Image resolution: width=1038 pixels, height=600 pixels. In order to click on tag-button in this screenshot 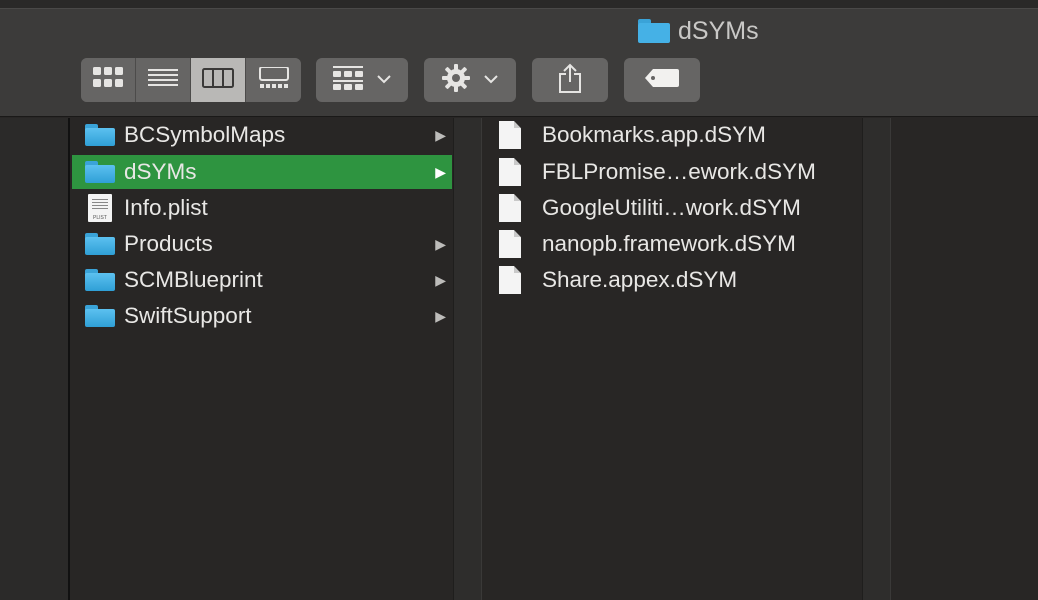, I will do `click(662, 80)`.